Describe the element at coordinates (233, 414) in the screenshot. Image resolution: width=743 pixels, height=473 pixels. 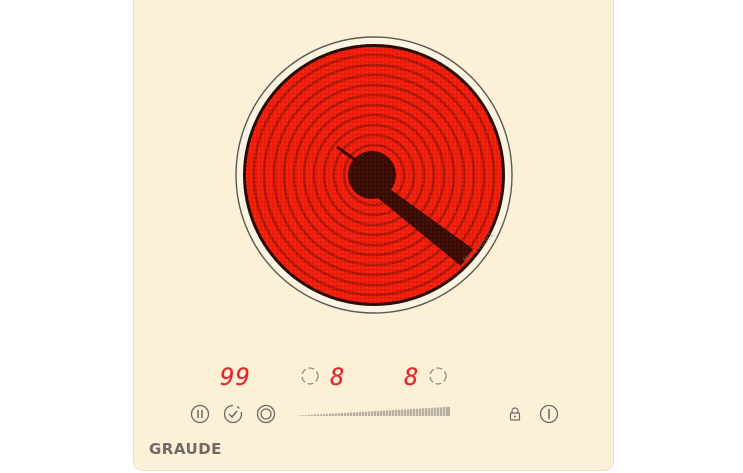
I see `timer-icon` at that location.